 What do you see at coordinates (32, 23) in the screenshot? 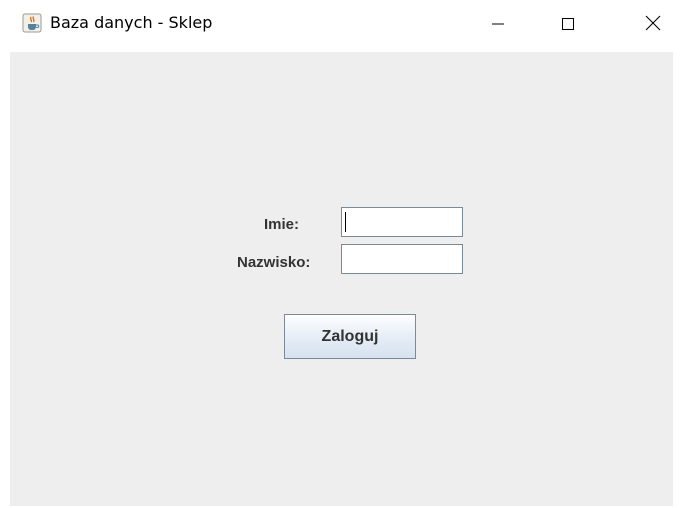
I see `java-cup-icon` at bounding box center [32, 23].